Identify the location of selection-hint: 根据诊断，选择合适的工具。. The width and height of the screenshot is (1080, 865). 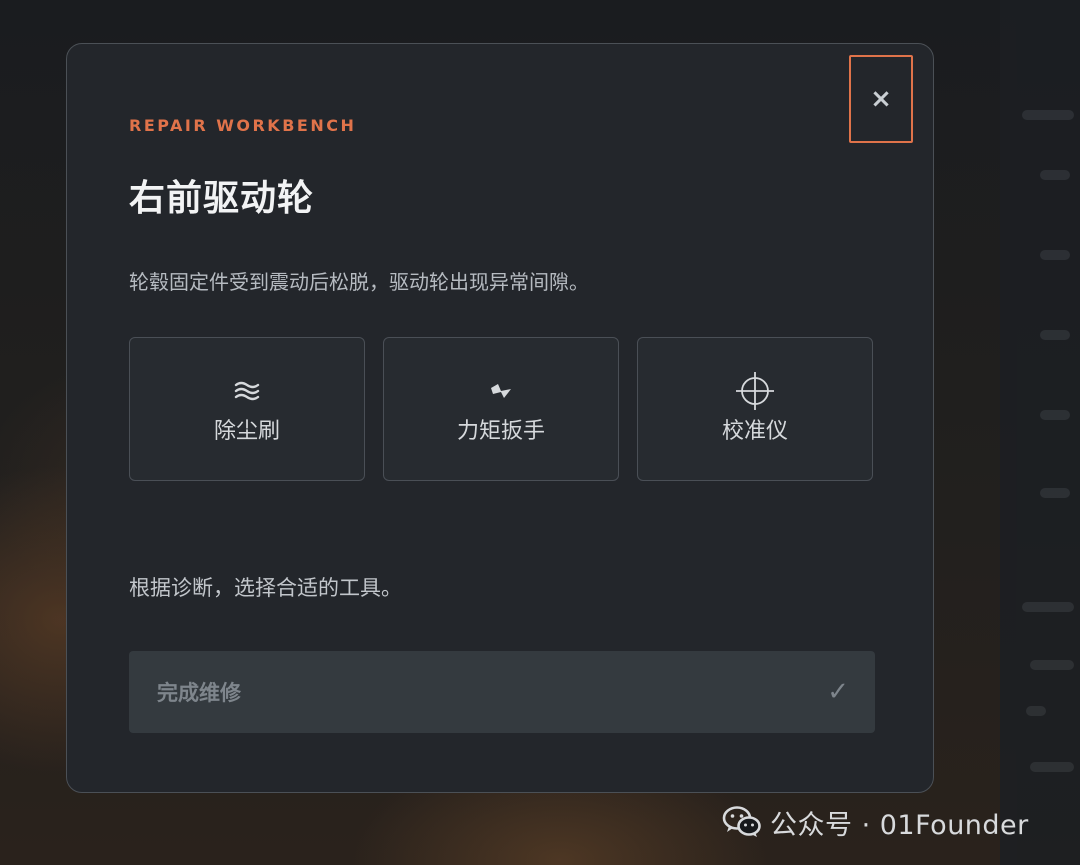
(265, 588).